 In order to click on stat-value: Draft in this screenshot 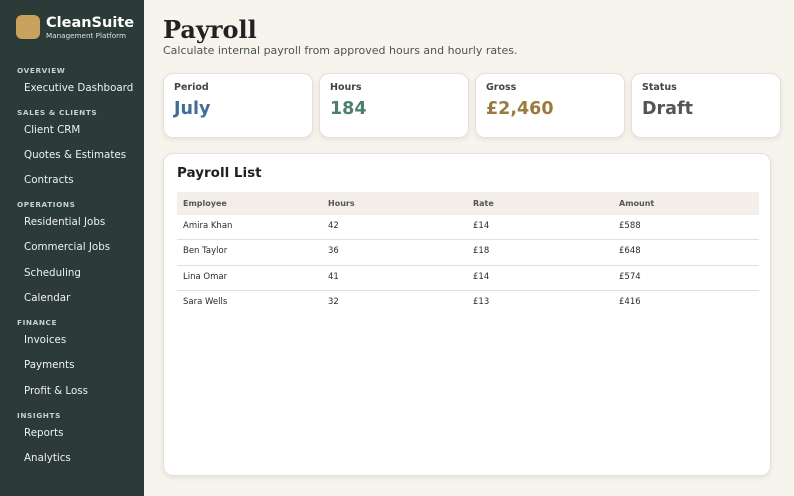, I will do `click(667, 109)`.